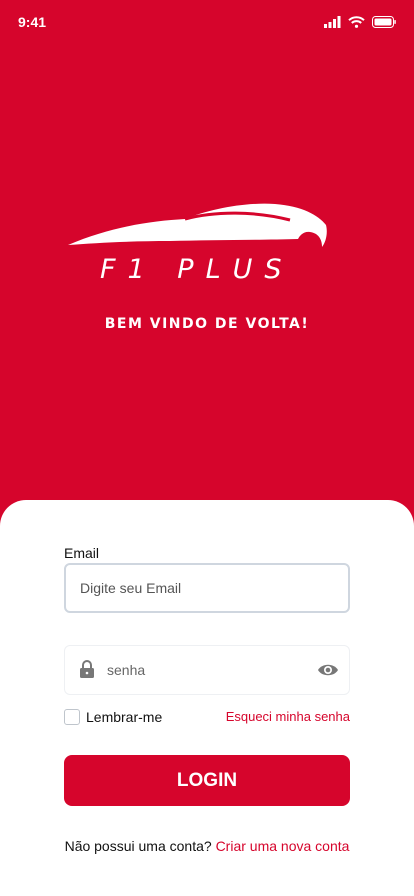 The image size is (414, 896). What do you see at coordinates (82, 553) in the screenshot?
I see `email-label: Email` at bounding box center [82, 553].